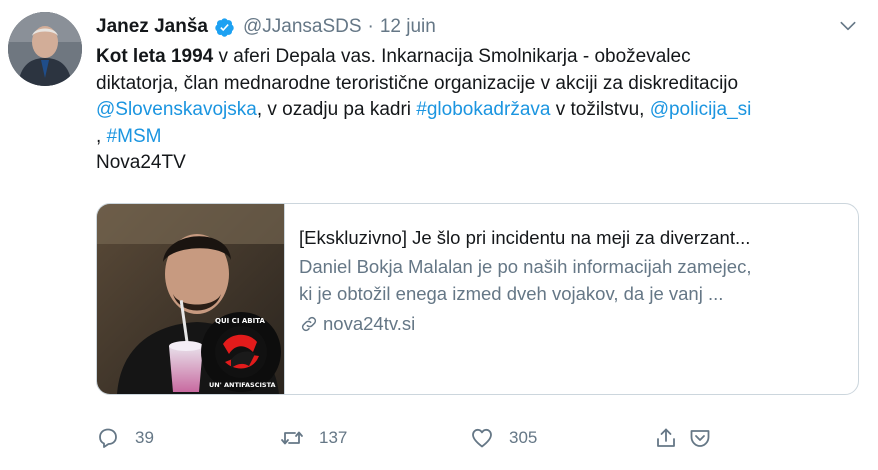 Image resolution: width=878 pixels, height=470 pixels. I want to click on like-count: 305, so click(523, 437).